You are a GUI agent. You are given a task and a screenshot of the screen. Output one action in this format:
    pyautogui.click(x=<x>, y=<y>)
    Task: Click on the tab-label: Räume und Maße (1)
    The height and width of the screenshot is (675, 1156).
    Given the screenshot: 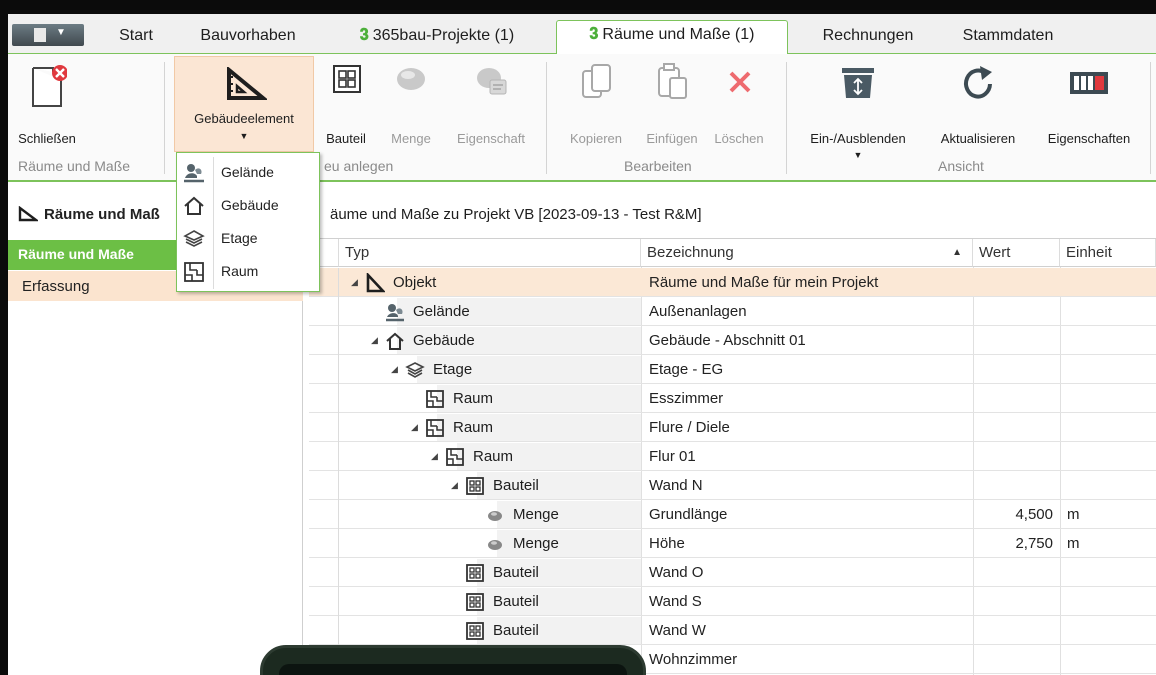 What is the action you would take?
    pyautogui.click(x=678, y=34)
    